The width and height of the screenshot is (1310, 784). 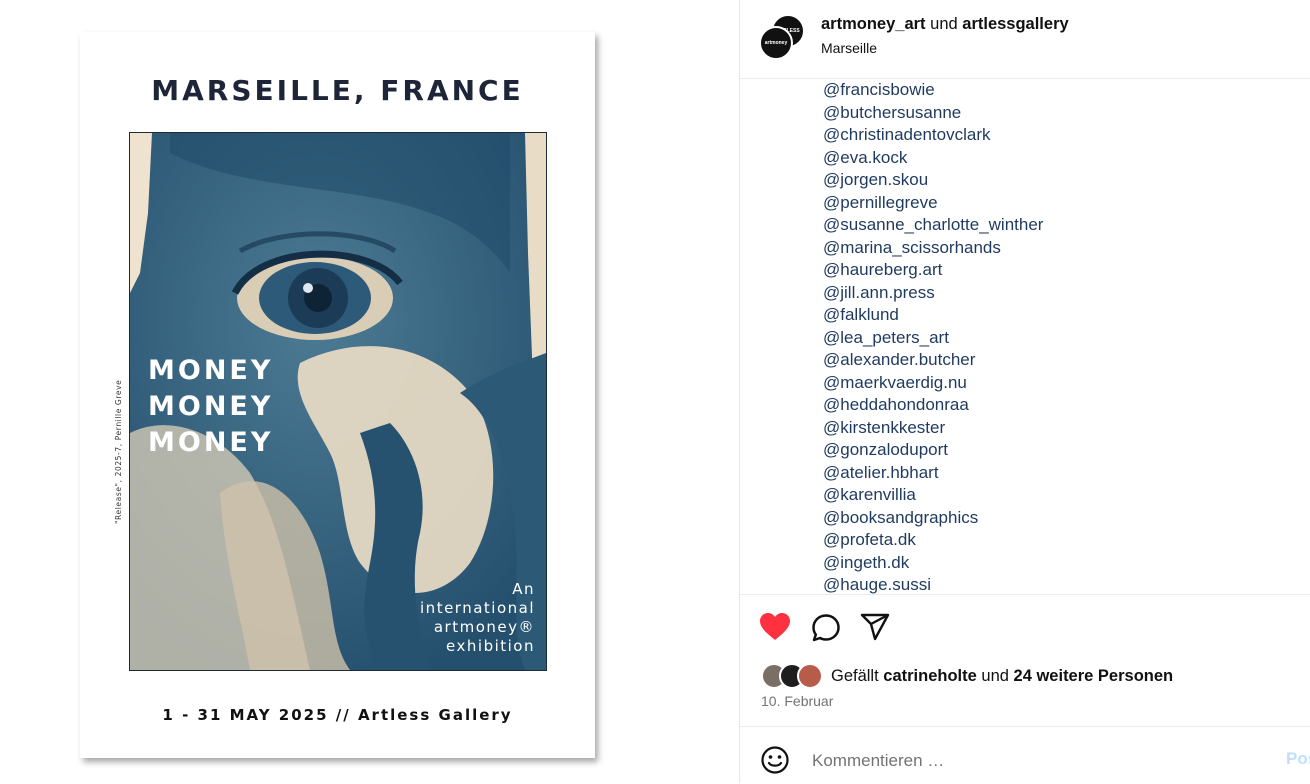 What do you see at coordinates (776, 43) in the screenshot?
I see `avatar-artmoney-art: artmoney` at bounding box center [776, 43].